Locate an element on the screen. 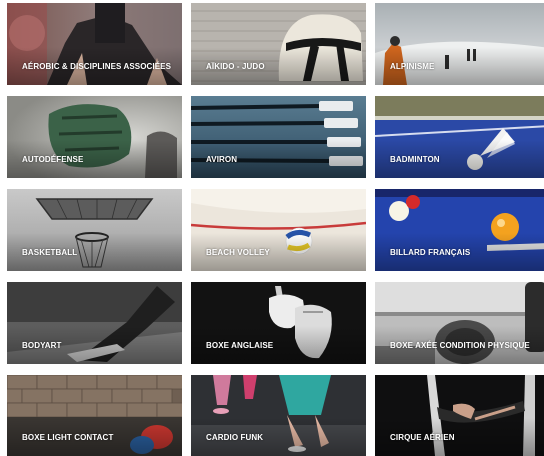 The width and height of the screenshot is (544, 456). sport-label: CIRQUE AÉRIEN is located at coordinates (422, 437).